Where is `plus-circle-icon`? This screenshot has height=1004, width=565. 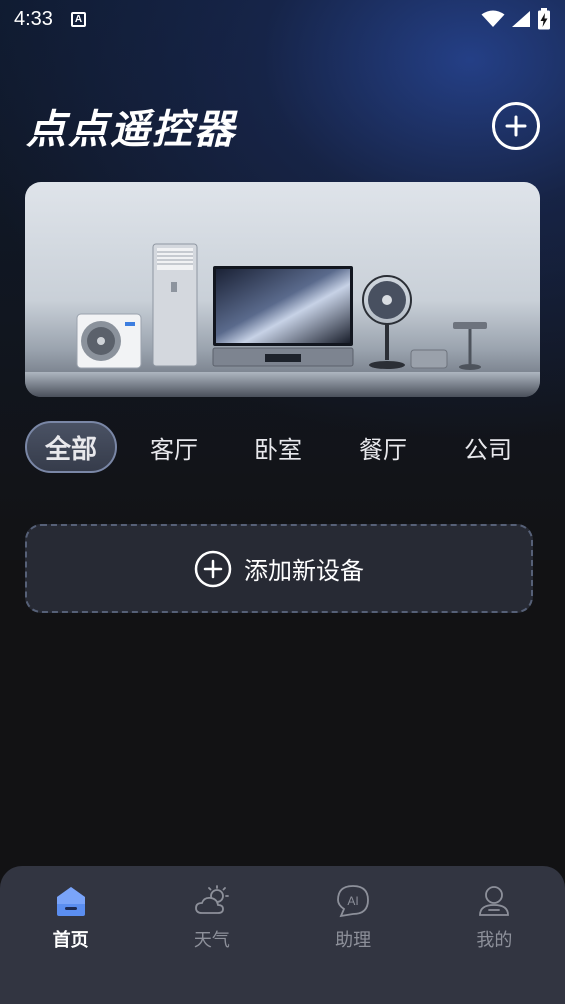
plus-circle-icon is located at coordinates (213, 568).